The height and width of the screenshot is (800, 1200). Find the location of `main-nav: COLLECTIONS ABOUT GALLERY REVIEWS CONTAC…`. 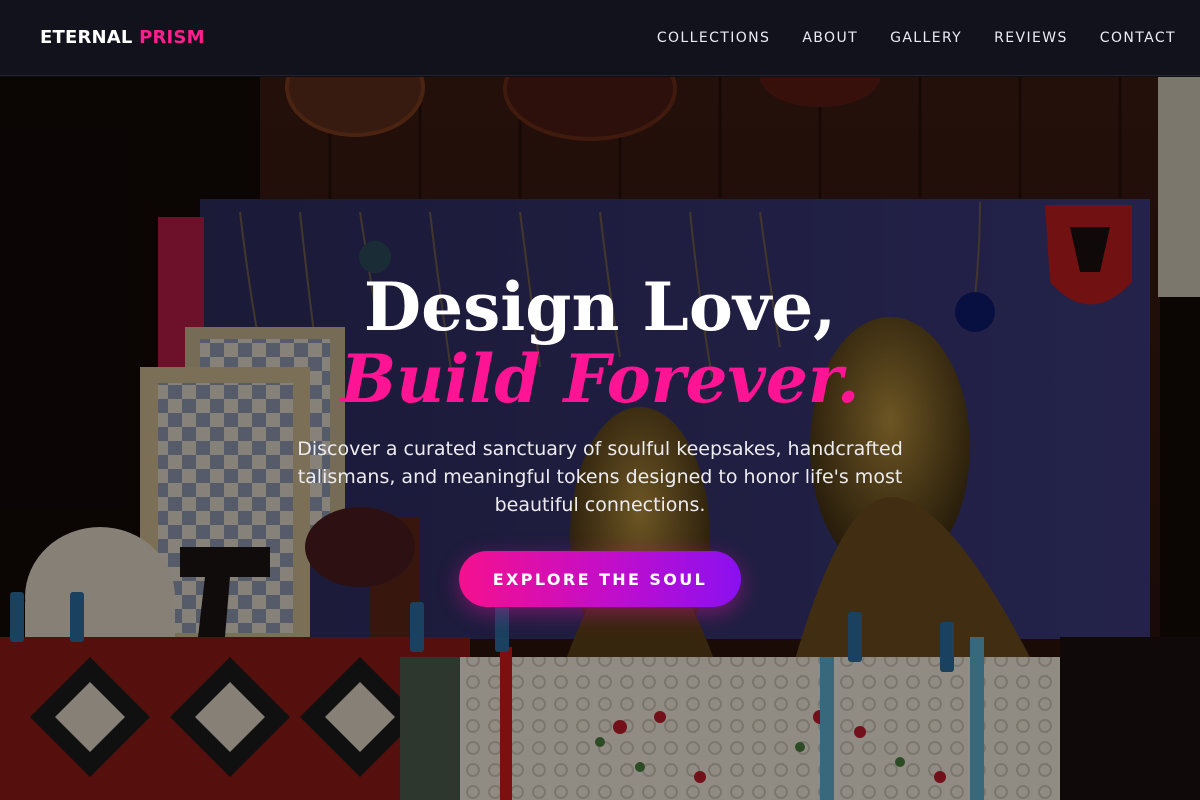

main-nav: COLLECTIONS ABOUT GALLERY REVIEWS CONTAC… is located at coordinates (916, 38).